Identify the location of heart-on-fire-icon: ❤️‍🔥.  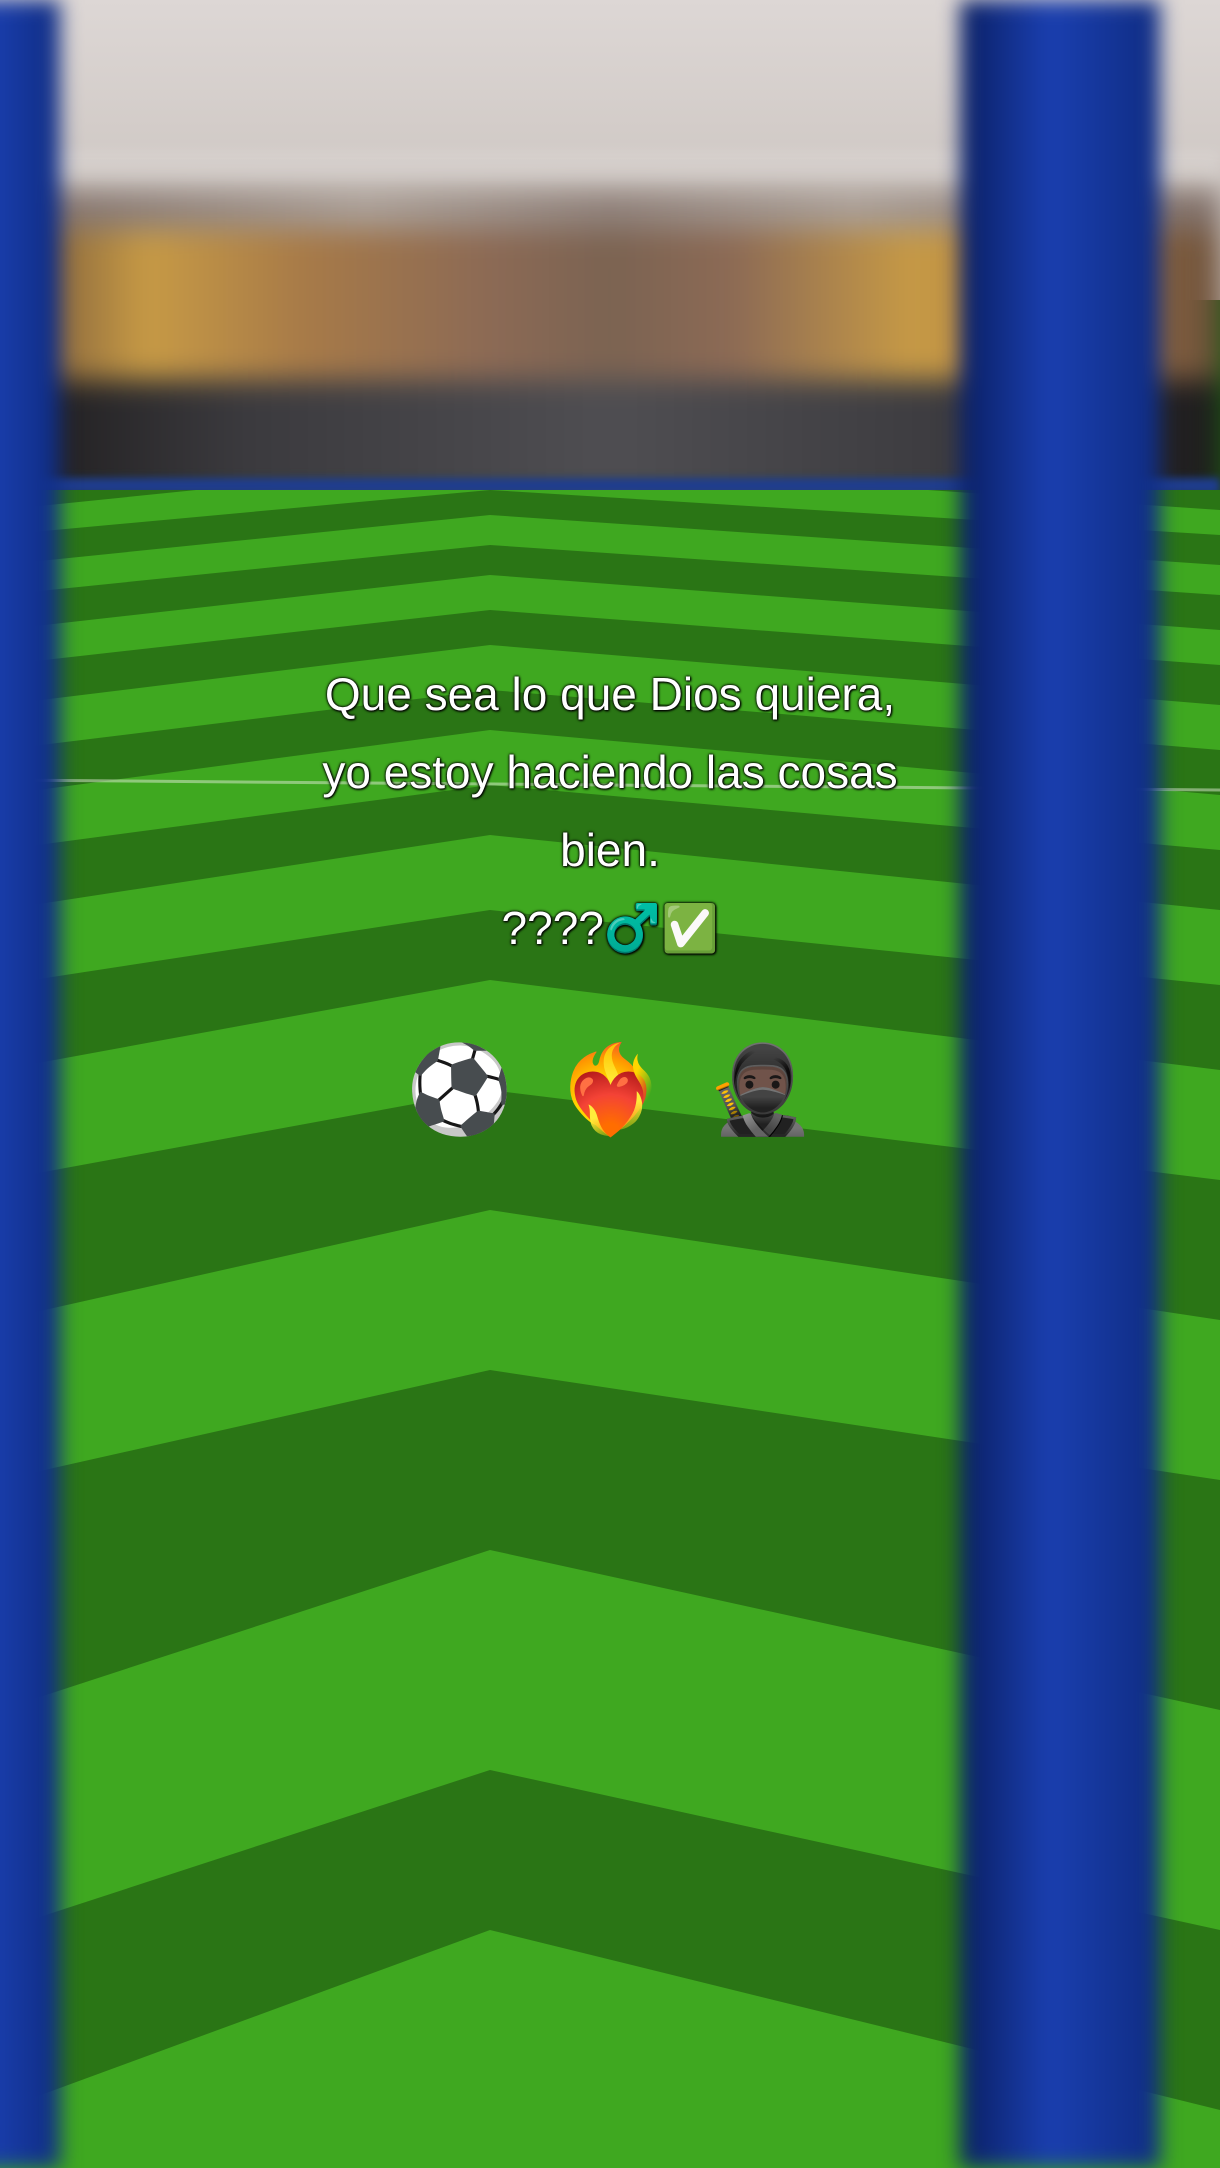
(610, 1090).